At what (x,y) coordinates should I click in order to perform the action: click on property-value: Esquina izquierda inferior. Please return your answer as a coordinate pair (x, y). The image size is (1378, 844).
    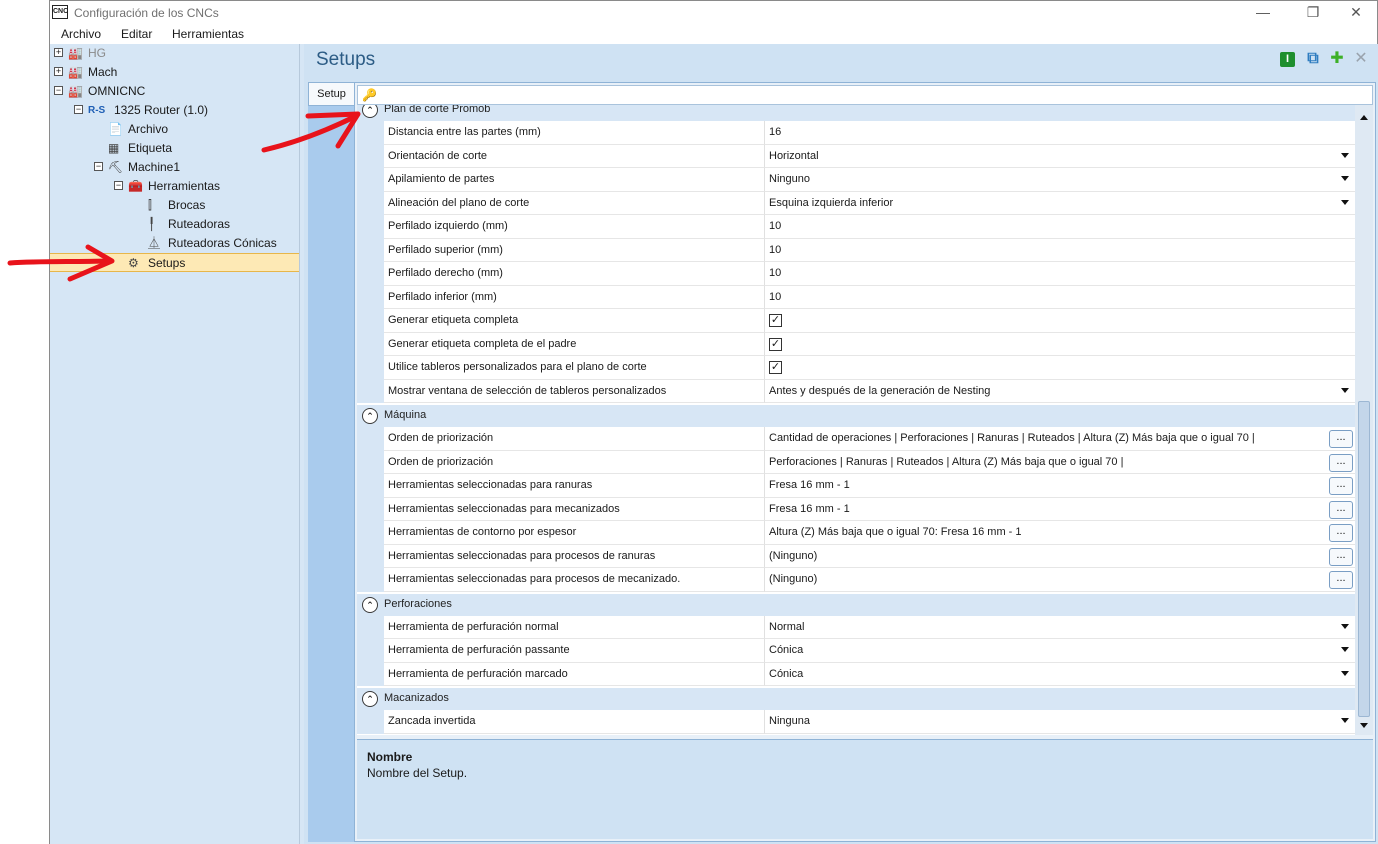
    Looking at the image, I should click on (1060, 203).